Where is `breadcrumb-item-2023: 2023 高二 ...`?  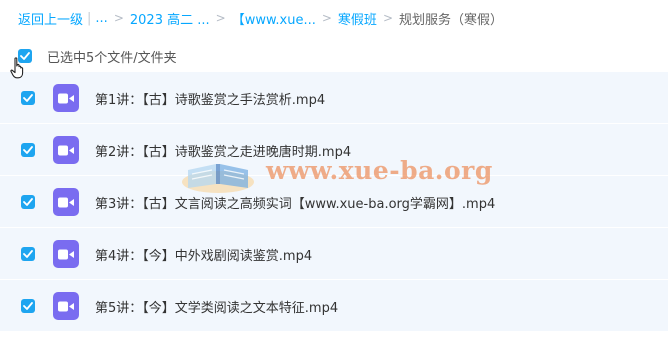 breadcrumb-item-2023: 2023 高二 ... is located at coordinates (170, 18).